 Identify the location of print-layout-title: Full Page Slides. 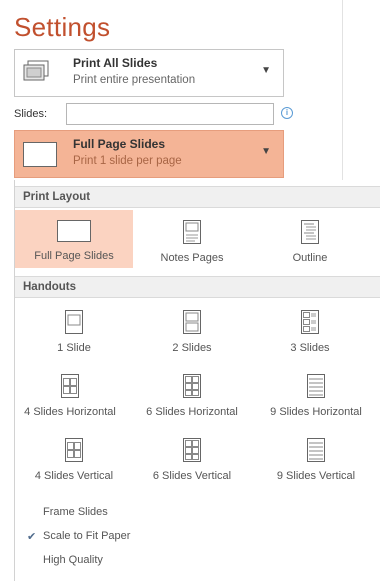
(119, 144).